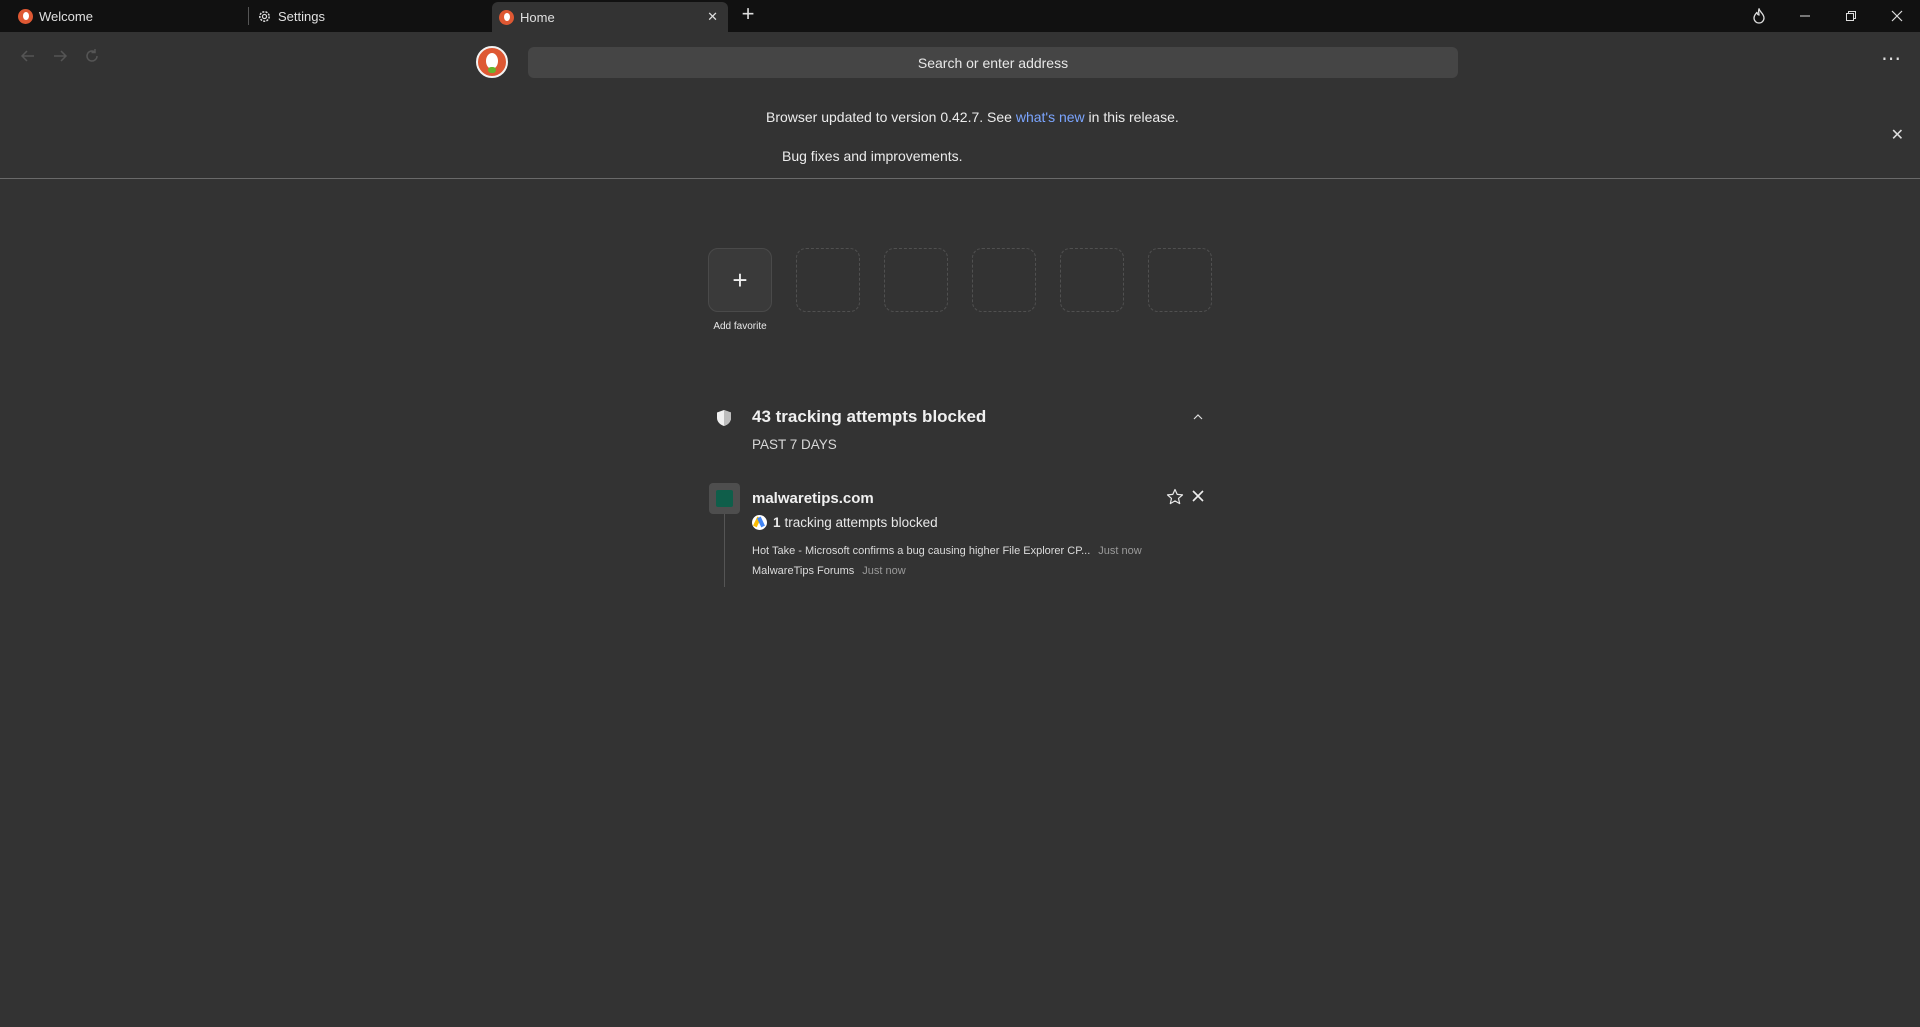  Describe the element at coordinates (610, 17) in the screenshot. I see `tab-home: Home ✕` at that location.